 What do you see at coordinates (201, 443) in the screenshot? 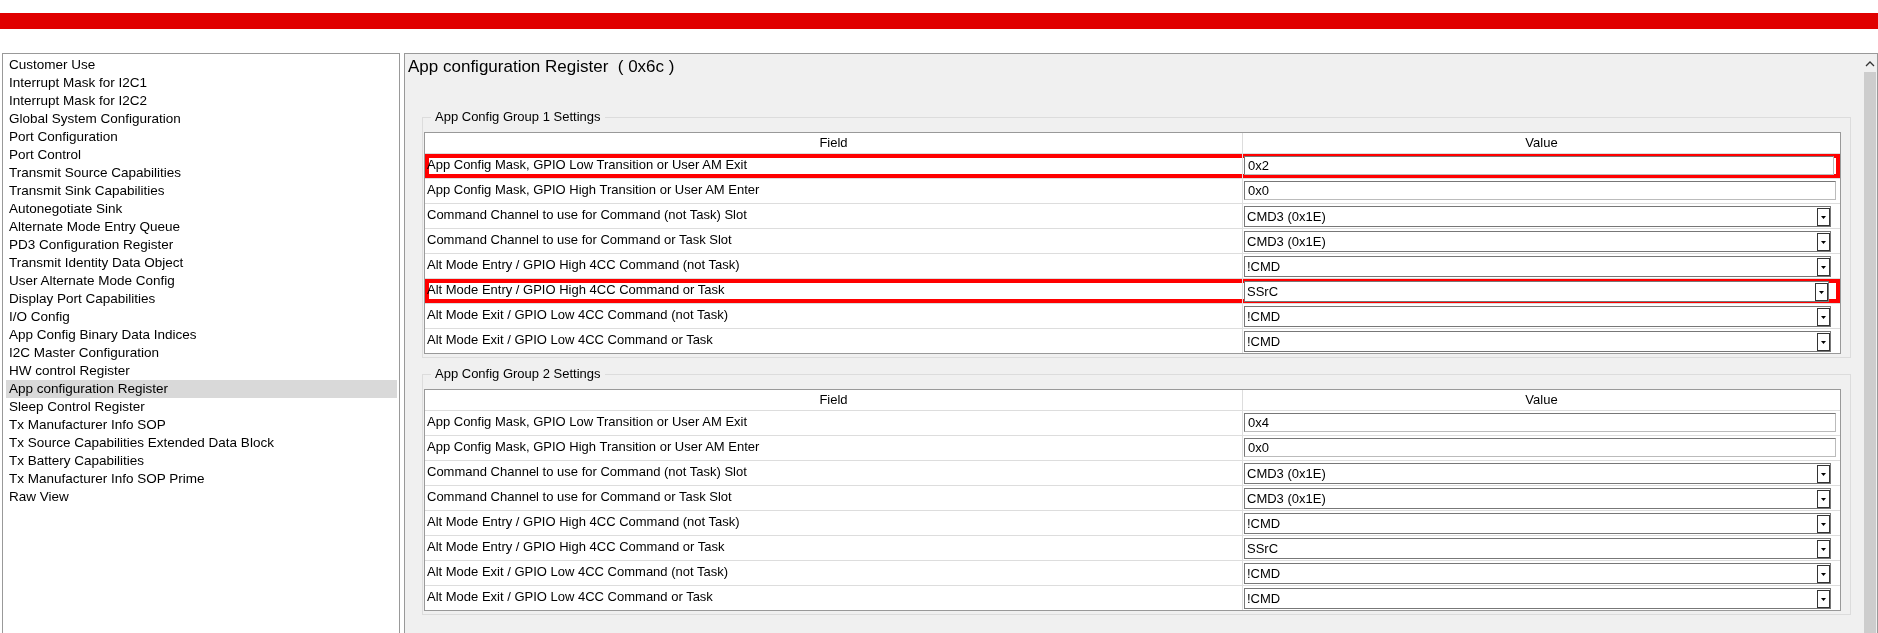
I see `sidebar-item: Tx Source Capabilities Extended Data Block` at bounding box center [201, 443].